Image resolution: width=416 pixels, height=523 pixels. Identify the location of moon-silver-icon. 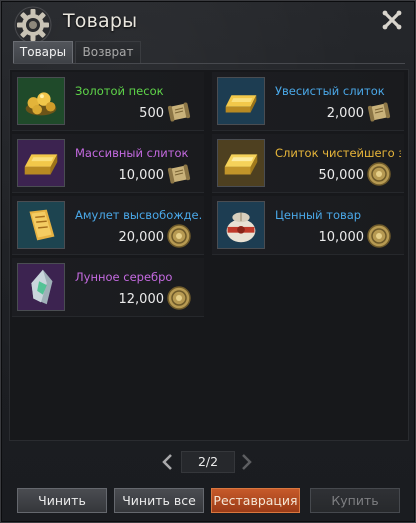
(41, 287).